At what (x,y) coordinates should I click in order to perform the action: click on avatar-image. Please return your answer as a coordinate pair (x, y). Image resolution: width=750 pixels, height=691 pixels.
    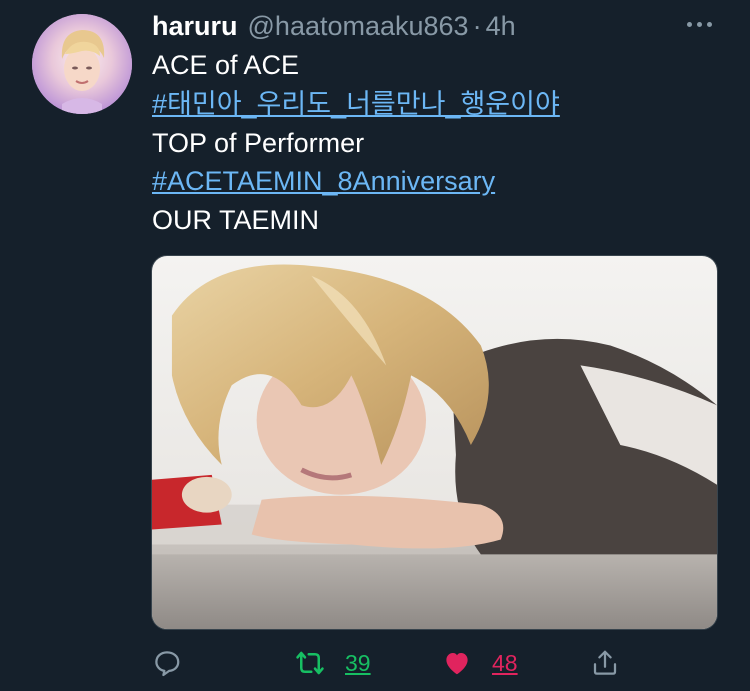
    Looking at the image, I should click on (82, 64).